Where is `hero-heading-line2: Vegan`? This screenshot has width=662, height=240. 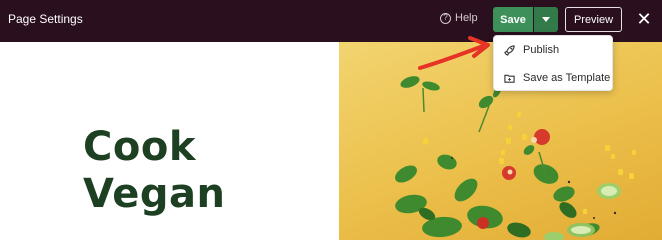
hero-heading-line2: Vegan is located at coordinates (154, 194).